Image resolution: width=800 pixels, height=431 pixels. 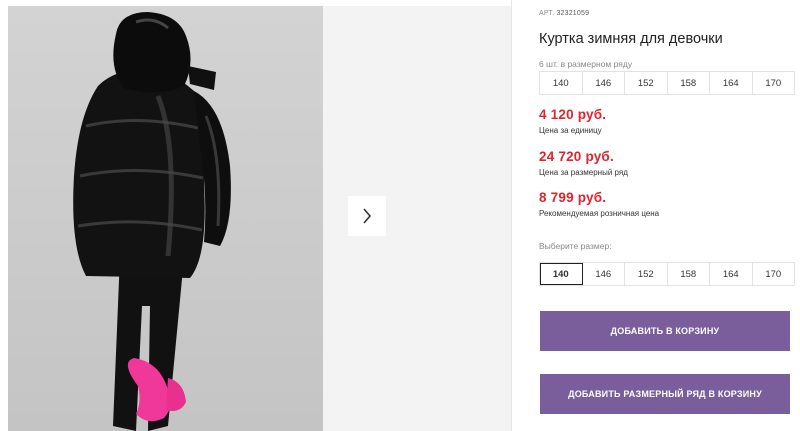 What do you see at coordinates (561, 274) in the screenshot?
I see `size-option-selected: 140` at bounding box center [561, 274].